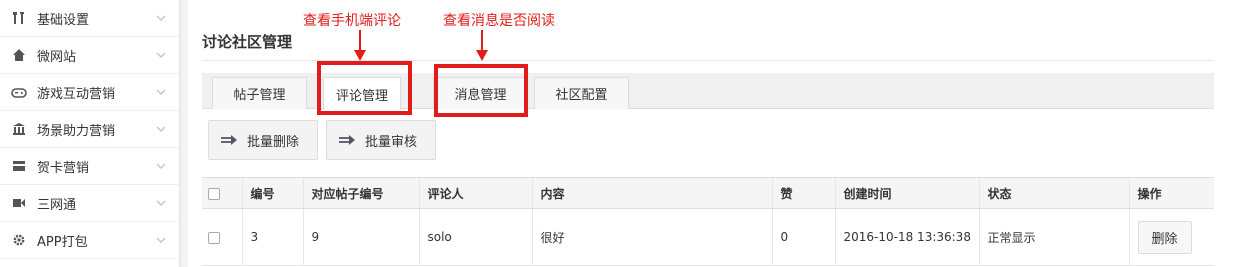  What do you see at coordinates (57, 205) in the screenshot?
I see `sidebar-item-label: 三网通` at bounding box center [57, 205].